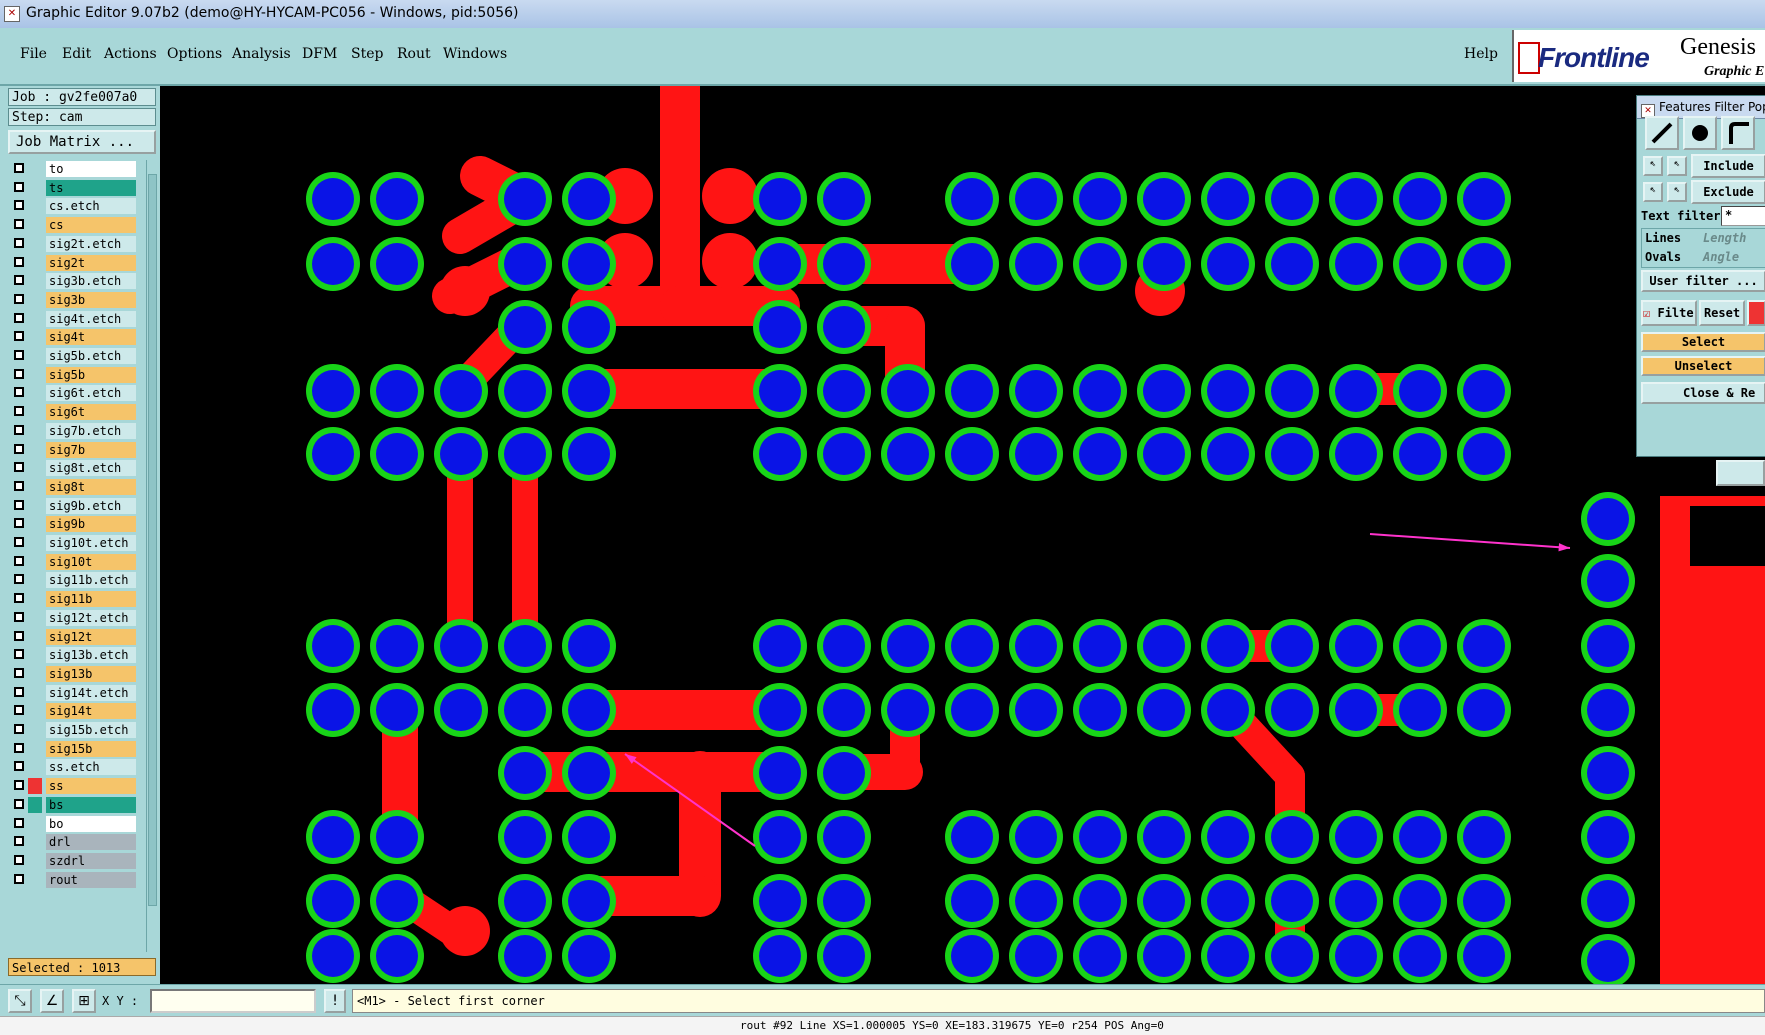 This screenshot has height=1035, width=1765. I want to click on layer-row: sig8t, so click(77, 487).